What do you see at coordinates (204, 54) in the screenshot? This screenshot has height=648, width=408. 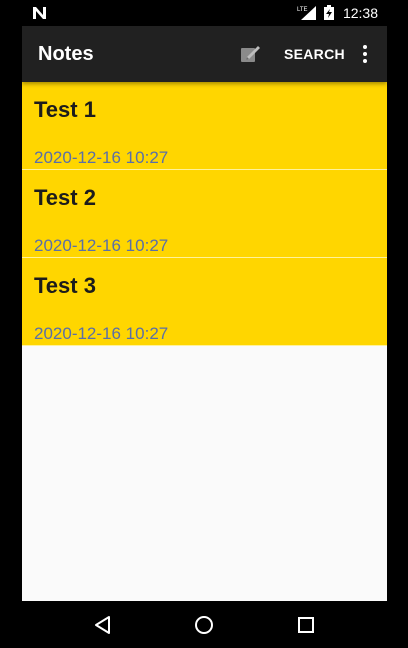 I see `app-toolbar: Notes SEARCH` at bounding box center [204, 54].